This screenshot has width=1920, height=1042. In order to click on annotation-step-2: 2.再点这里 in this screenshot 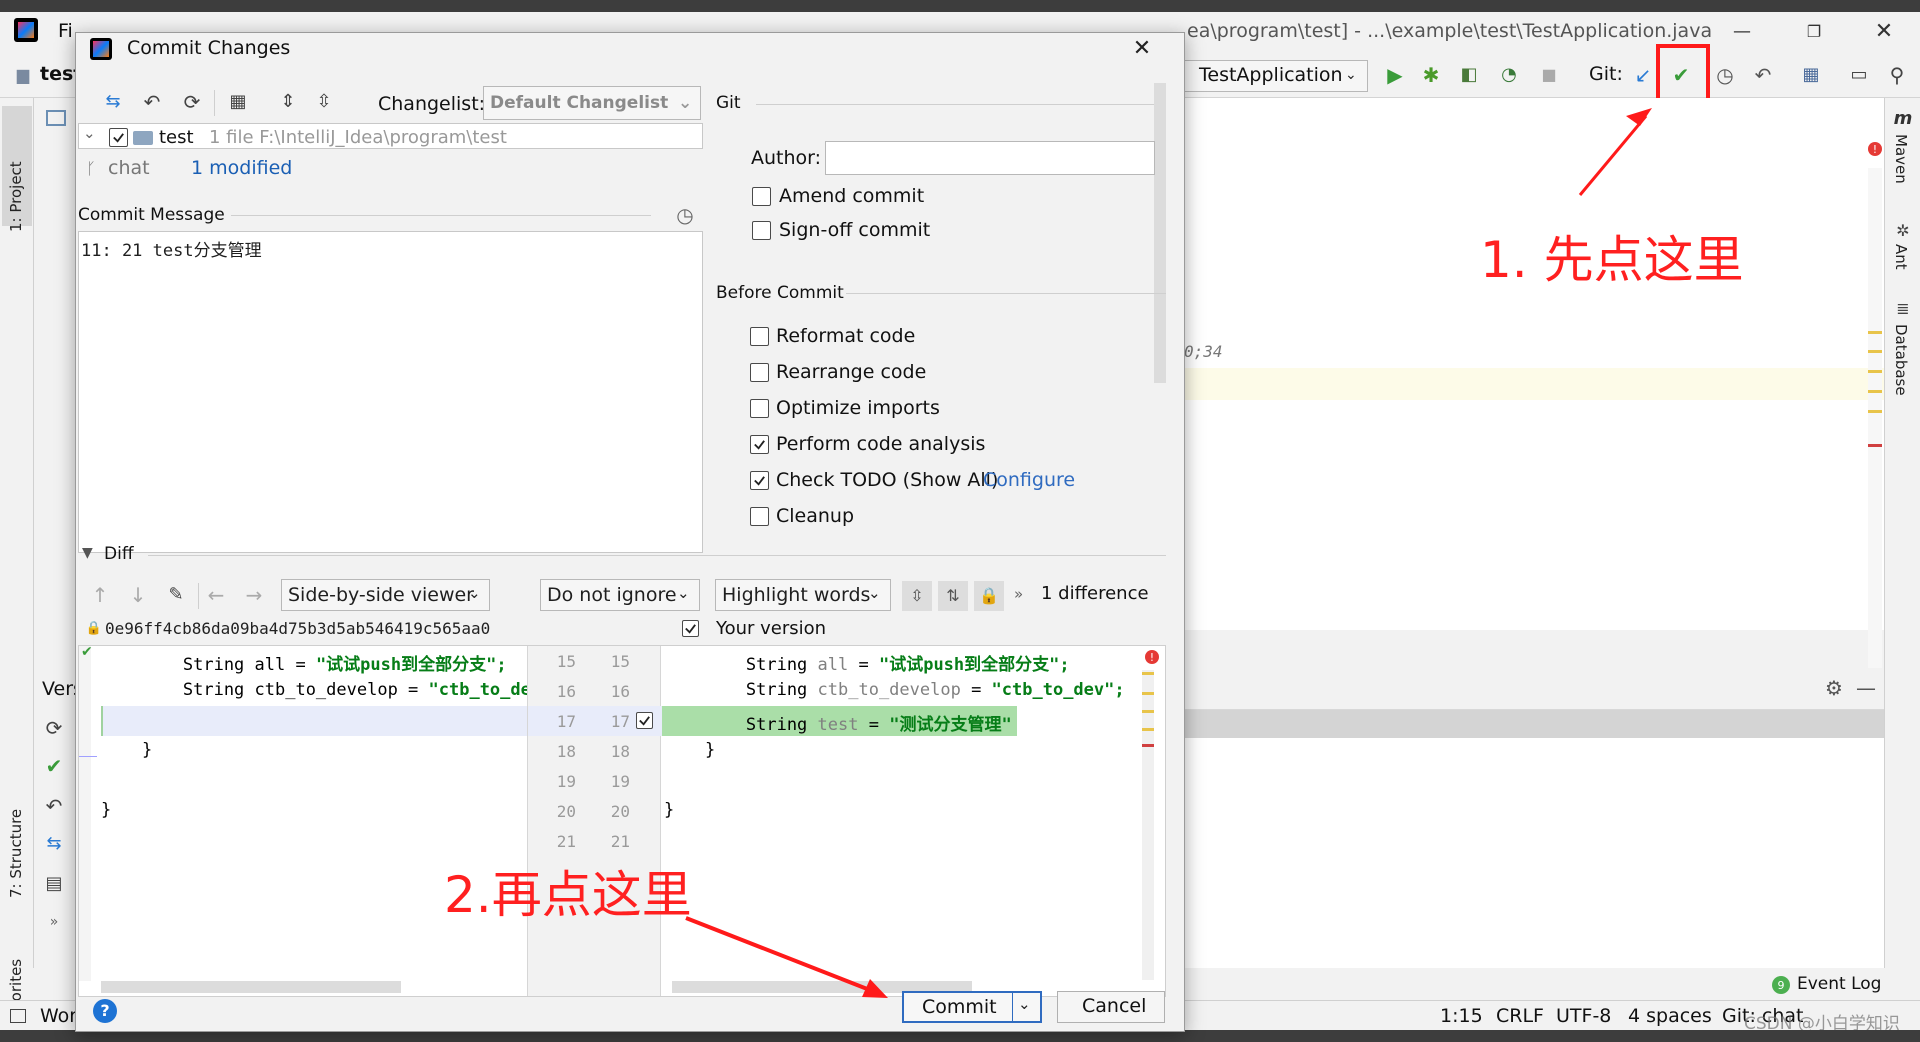, I will do `click(568, 895)`.